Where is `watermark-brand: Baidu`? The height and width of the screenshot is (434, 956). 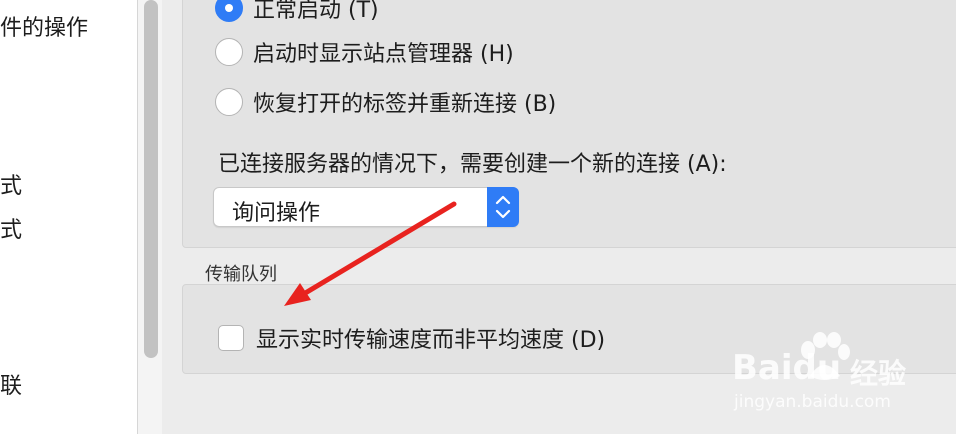
watermark-brand: Baidu is located at coordinates (787, 368).